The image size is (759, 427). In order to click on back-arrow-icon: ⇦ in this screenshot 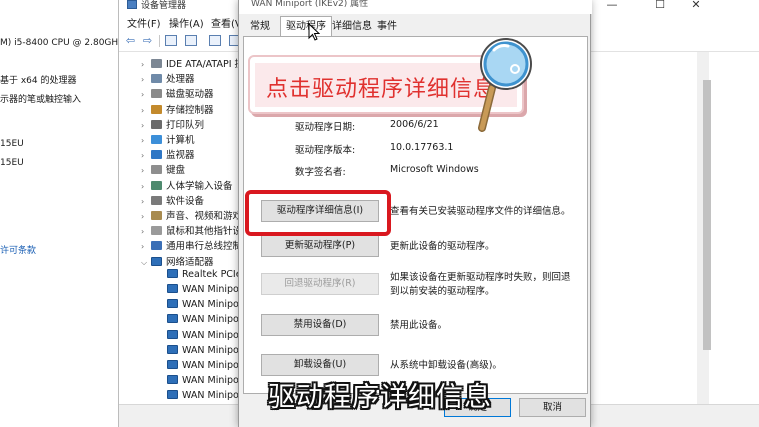, I will do `click(130, 41)`.